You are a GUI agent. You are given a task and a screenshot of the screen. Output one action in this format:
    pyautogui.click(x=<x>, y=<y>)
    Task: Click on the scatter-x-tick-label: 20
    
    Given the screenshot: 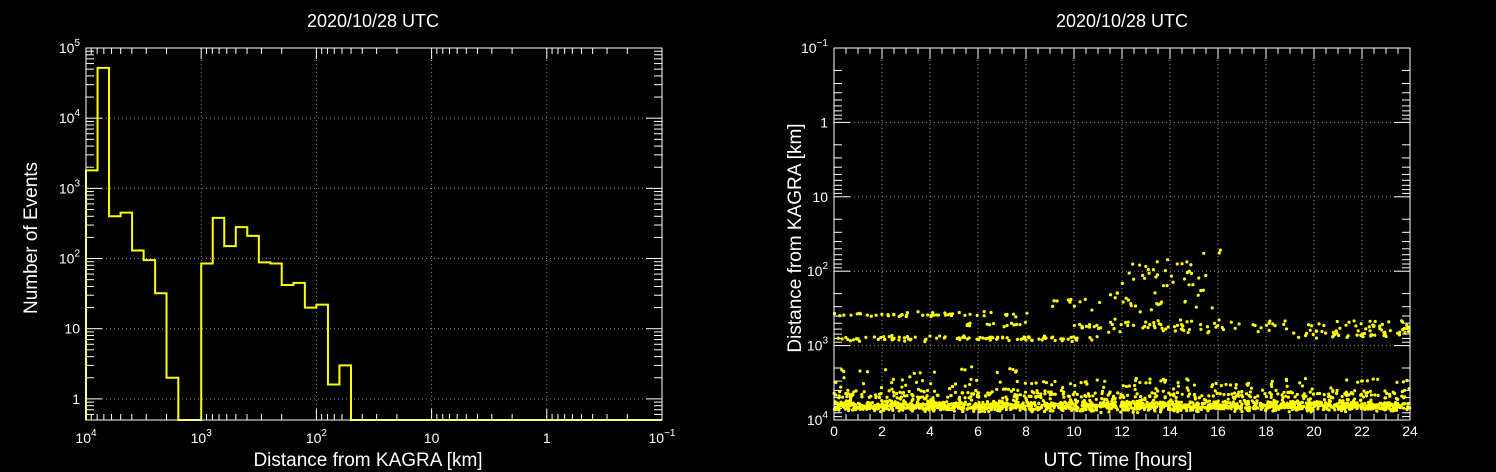 What is the action you would take?
    pyautogui.click(x=1314, y=431)
    